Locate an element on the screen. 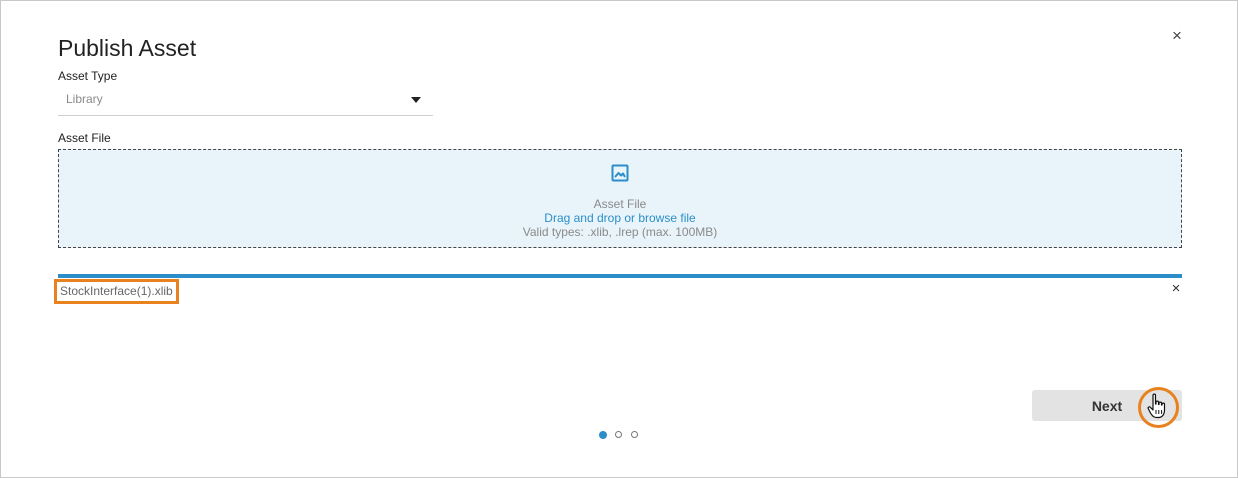 This screenshot has height=478, width=1238. image-icon is located at coordinates (620, 173).